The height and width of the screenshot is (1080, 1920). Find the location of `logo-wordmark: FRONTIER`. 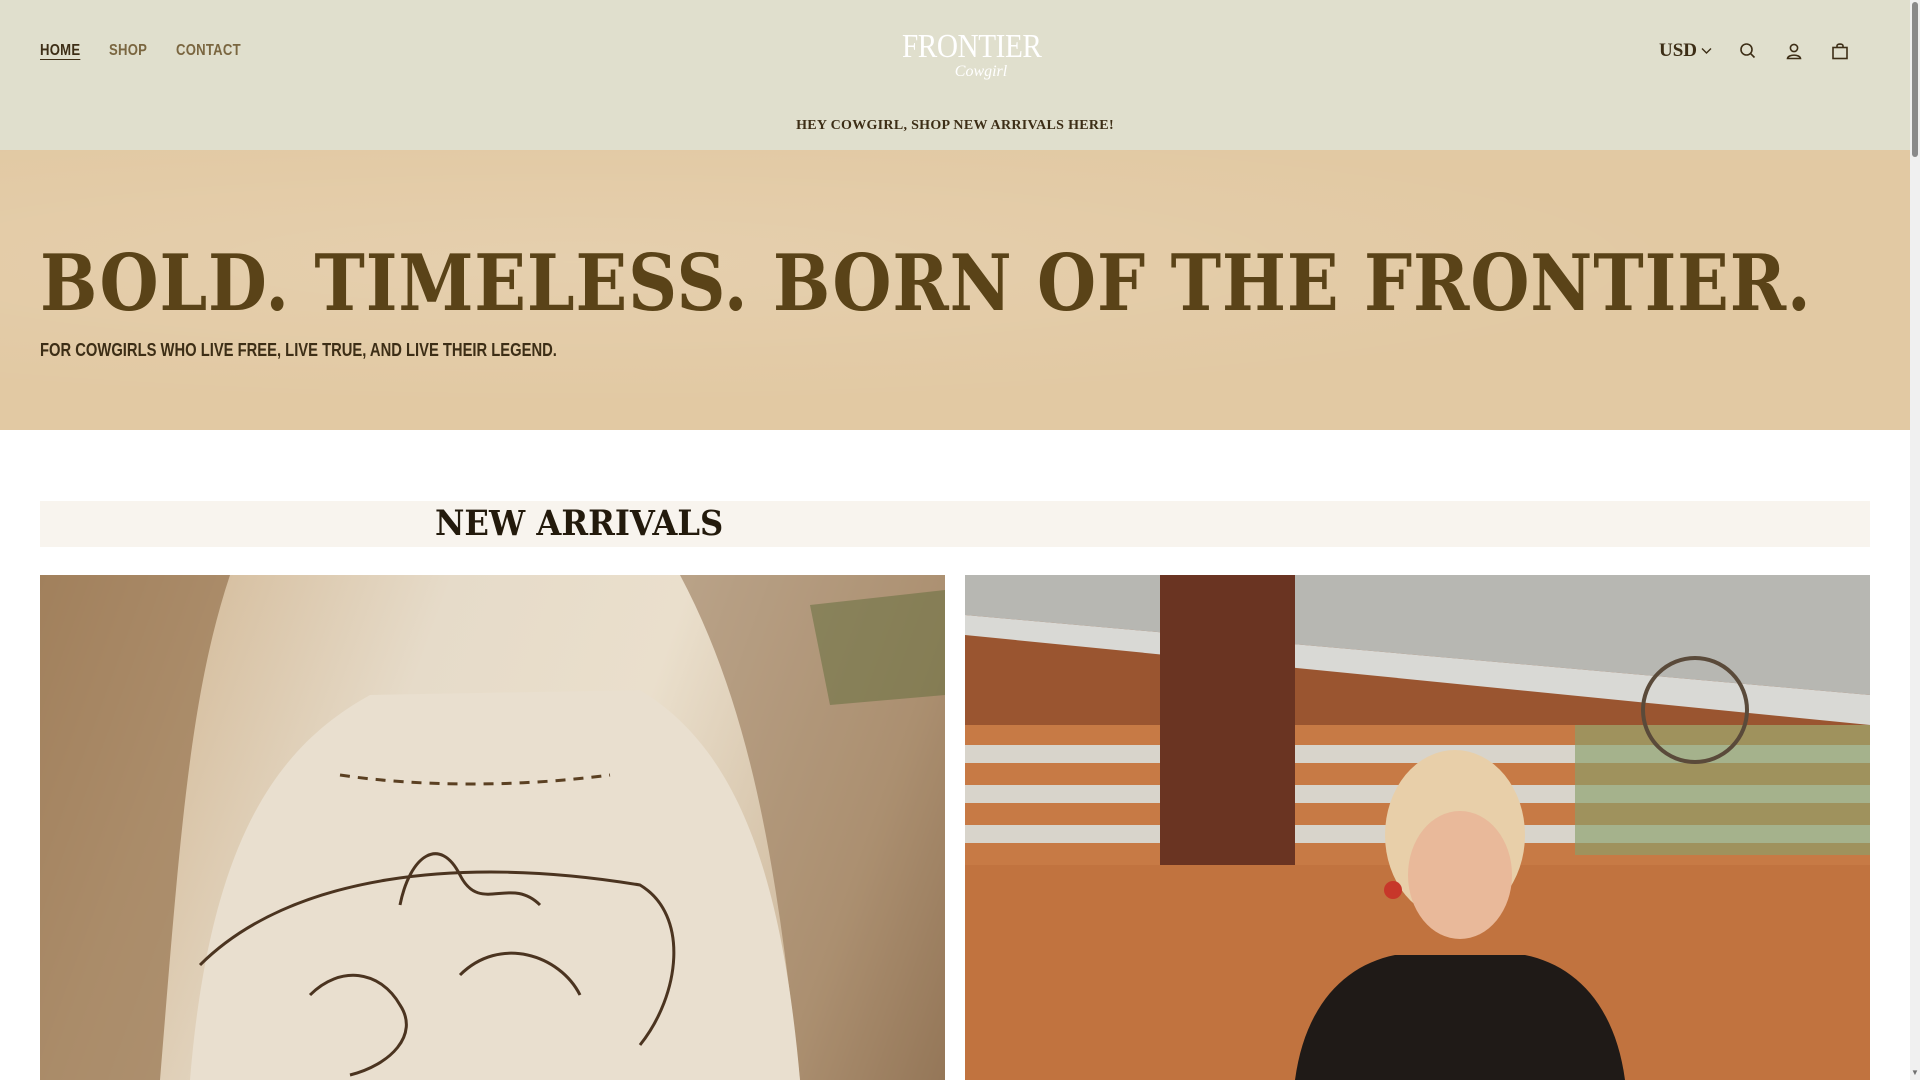

logo-wordmark: FRONTIER is located at coordinates (971, 46).